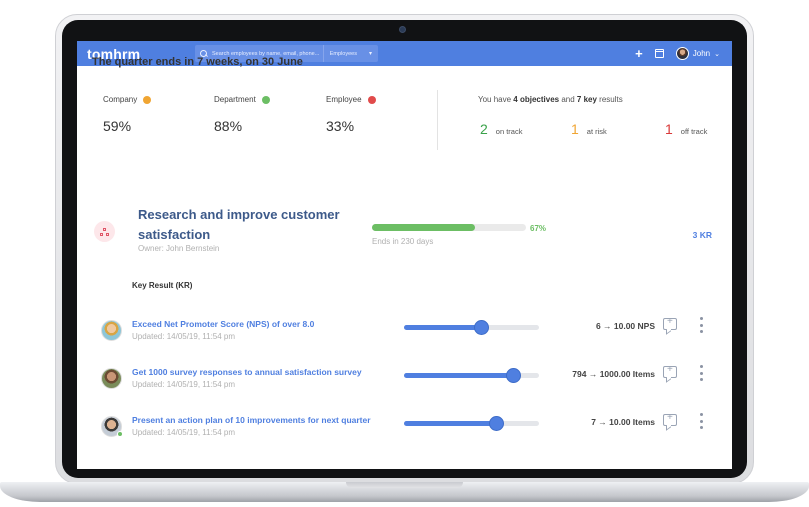 This screenshot has height=507, width=809. I want to click on summary-and: and, so click(568, 99).